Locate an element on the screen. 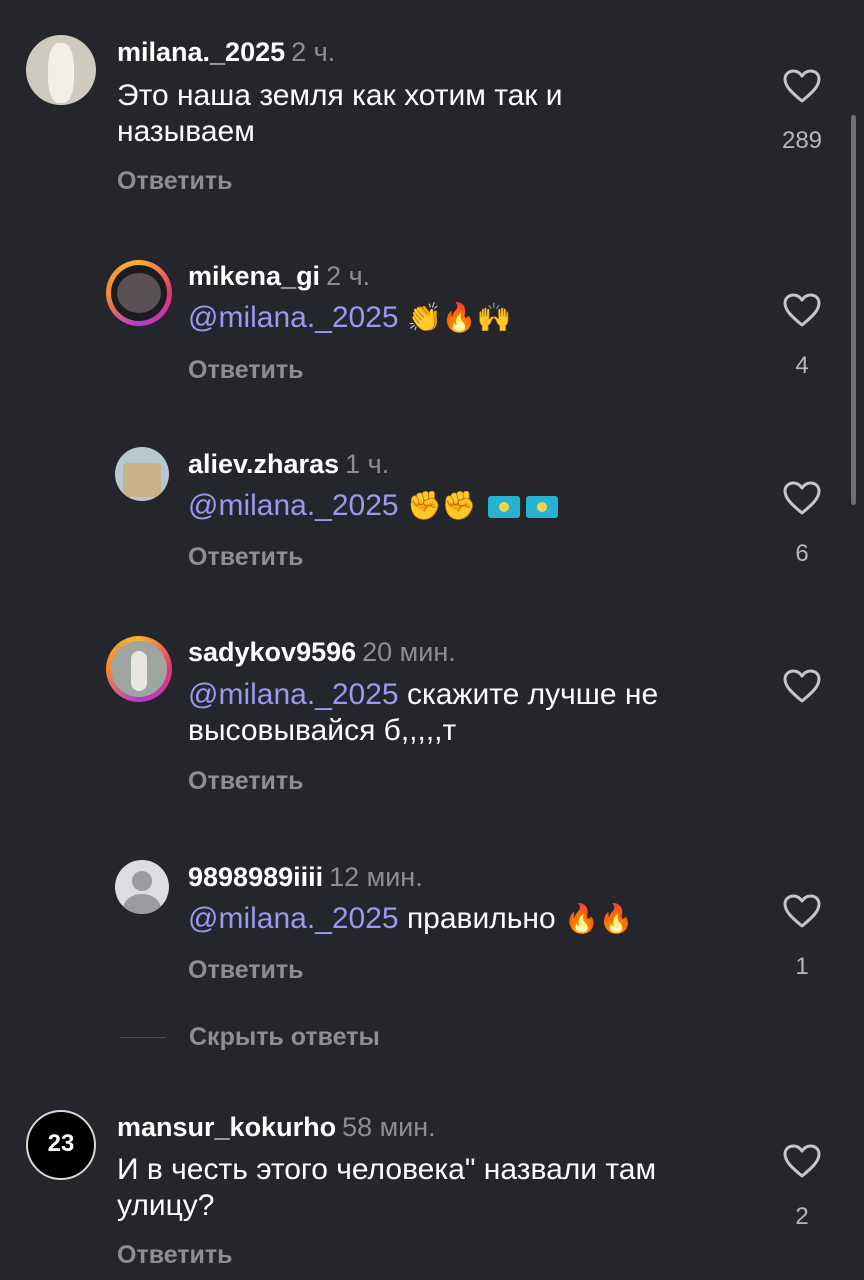 The image size is (864, 1280). username: mikena_gi is located at coordinates (254, 276).